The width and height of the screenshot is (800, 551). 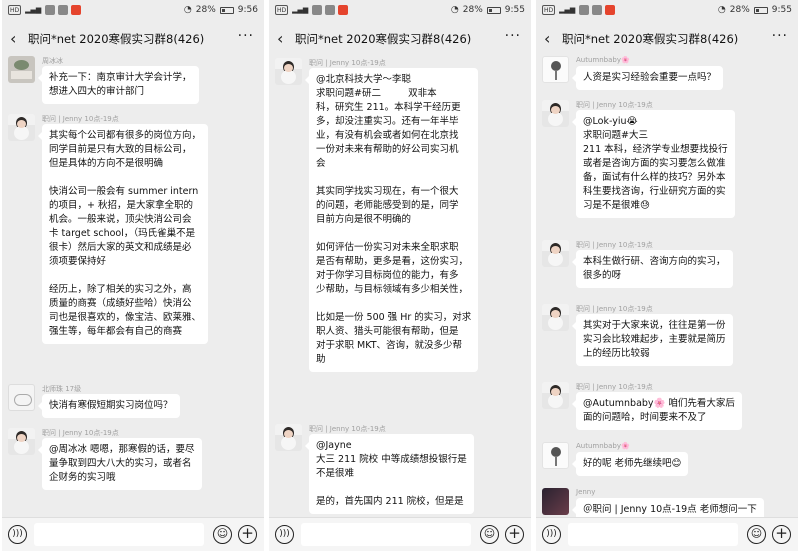 I want to click on message-bubble: 人资是实习经验会重要一点吗？, so click(x=647, y=78).